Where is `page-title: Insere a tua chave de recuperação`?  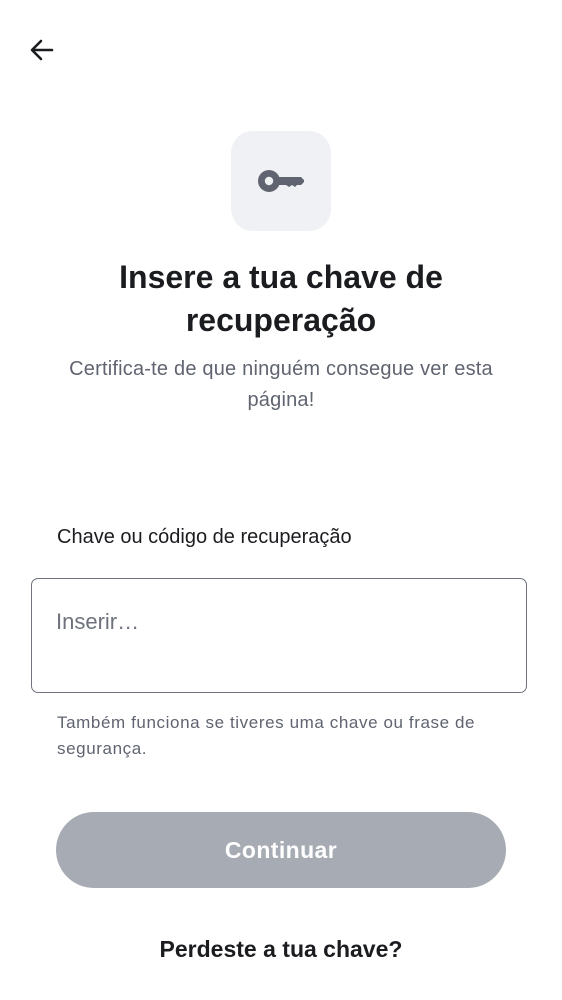
page-title: Insere a tua chave de recuperação is located at coordinates (281, 298).